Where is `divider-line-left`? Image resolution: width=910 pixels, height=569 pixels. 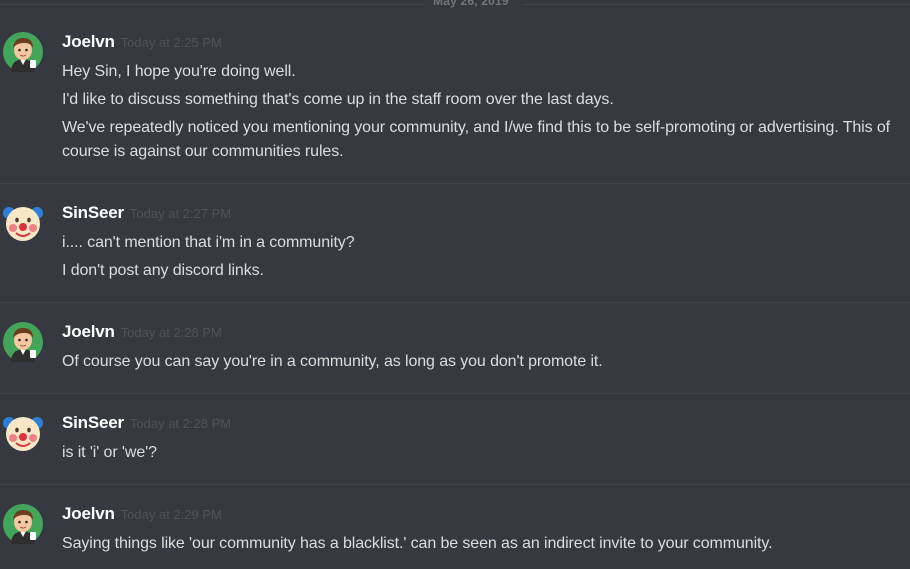 divider-line-left is located at coordinates (211, 4).